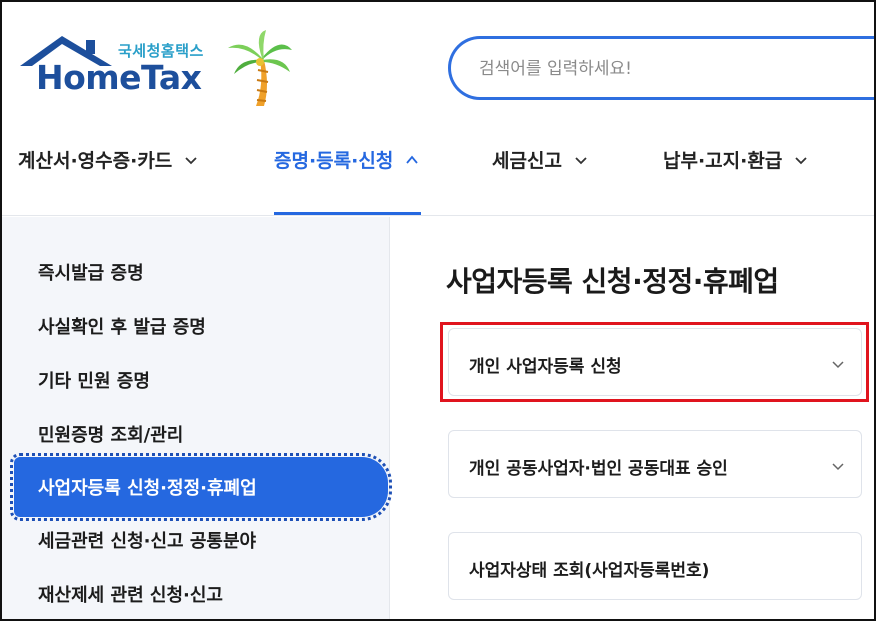 This screenshot has height=621, width=876. What do you see at coordinates (347, 213) in the screenshot?
I see `active-tab-underline` at bounding box center [347, 213].